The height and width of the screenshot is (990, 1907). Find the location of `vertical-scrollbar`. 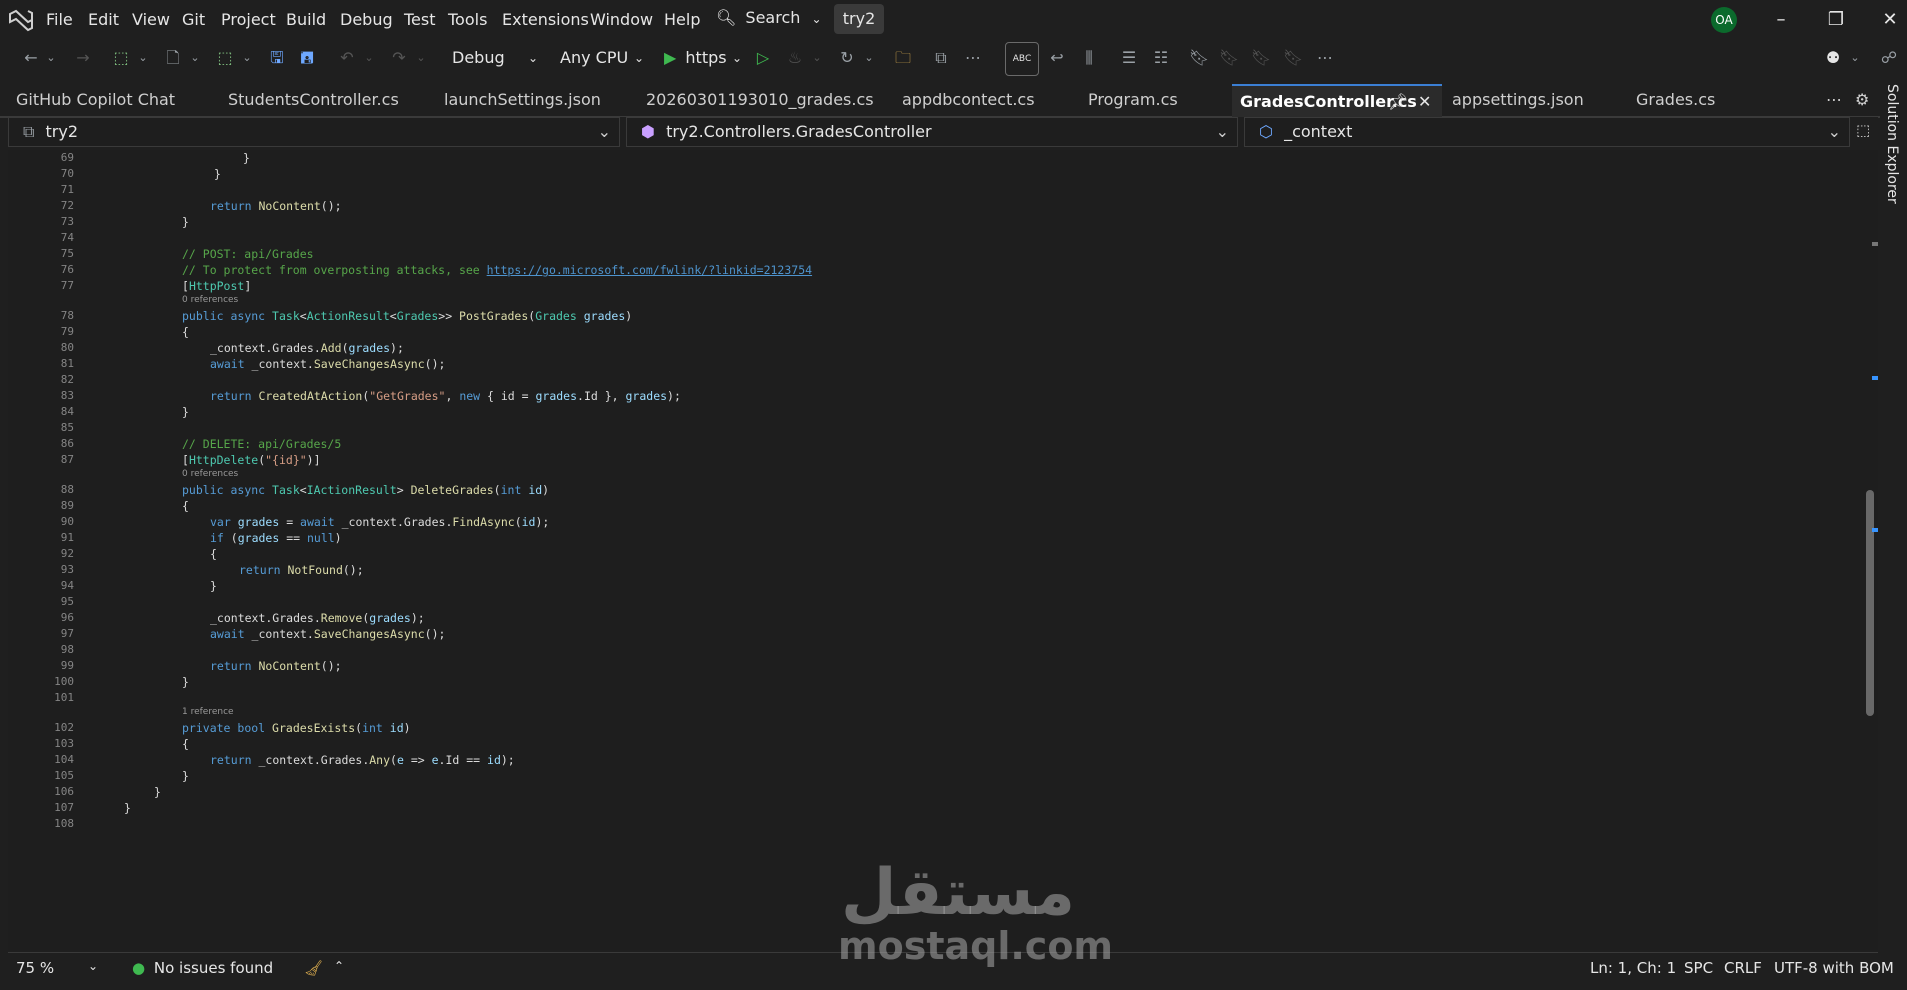

vertical-scrollbar is located at coordinates (1870, 550).